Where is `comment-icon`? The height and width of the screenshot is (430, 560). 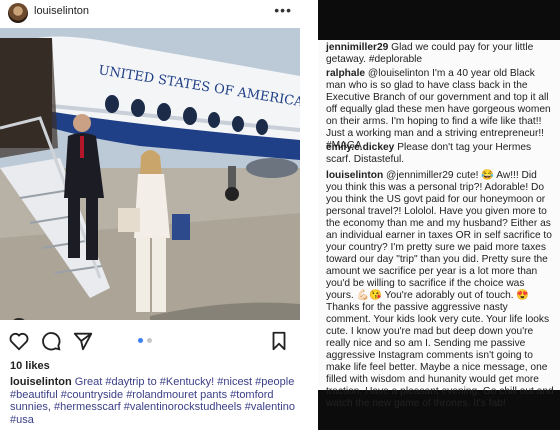 comment-icon is located at coordinates (51, 341).